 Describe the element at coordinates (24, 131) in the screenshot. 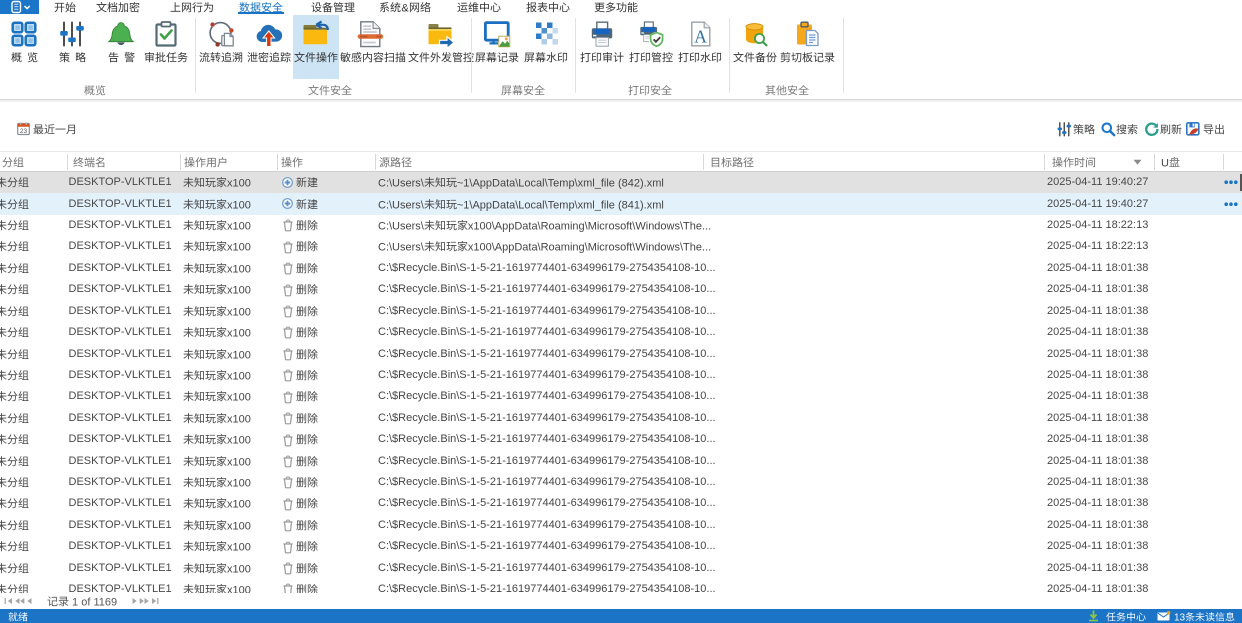

I see `svg-text: 23` at that location.